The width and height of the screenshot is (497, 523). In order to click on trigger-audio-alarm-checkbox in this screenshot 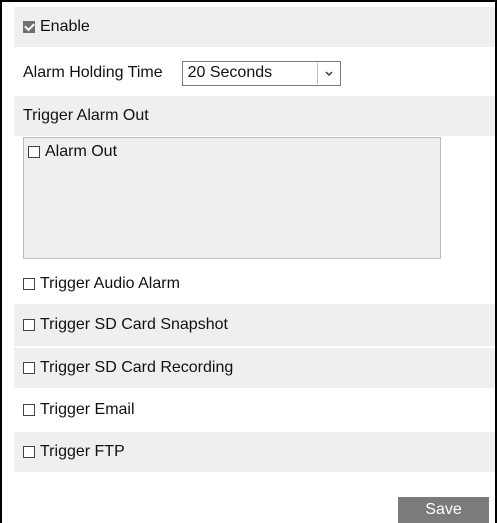, I will do `click(29, 284)`.